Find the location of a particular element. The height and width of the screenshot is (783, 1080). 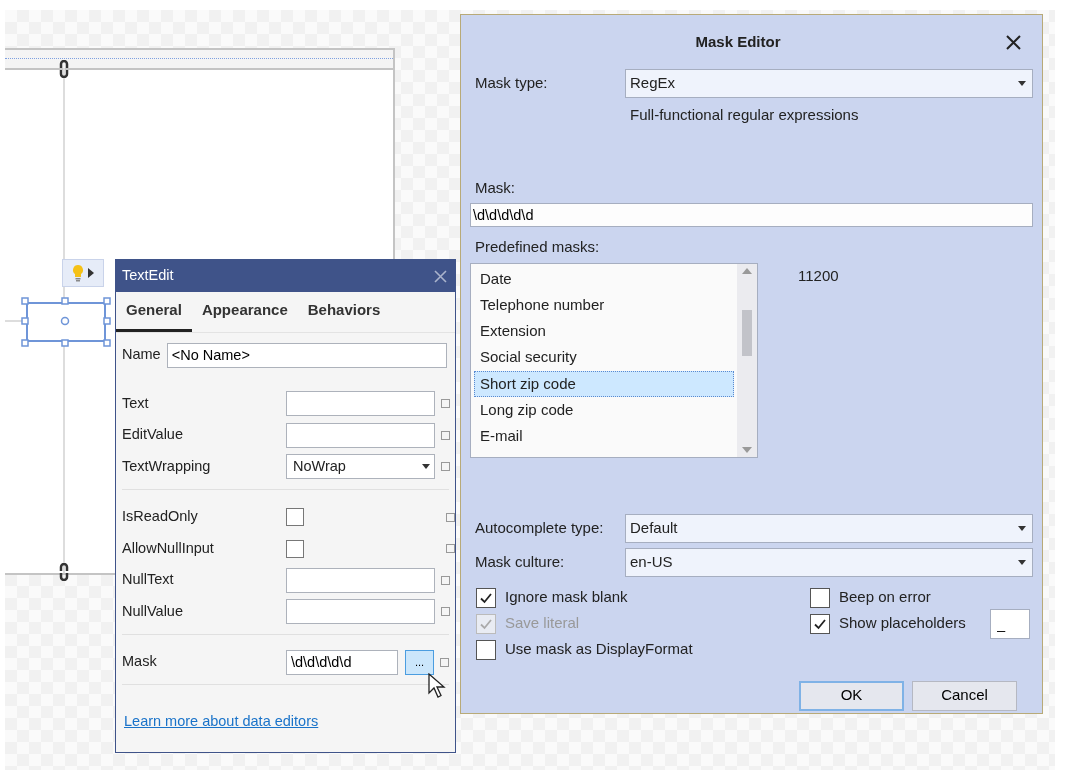

checkbox-label: Beep on error is located at coordinates (885, 597).